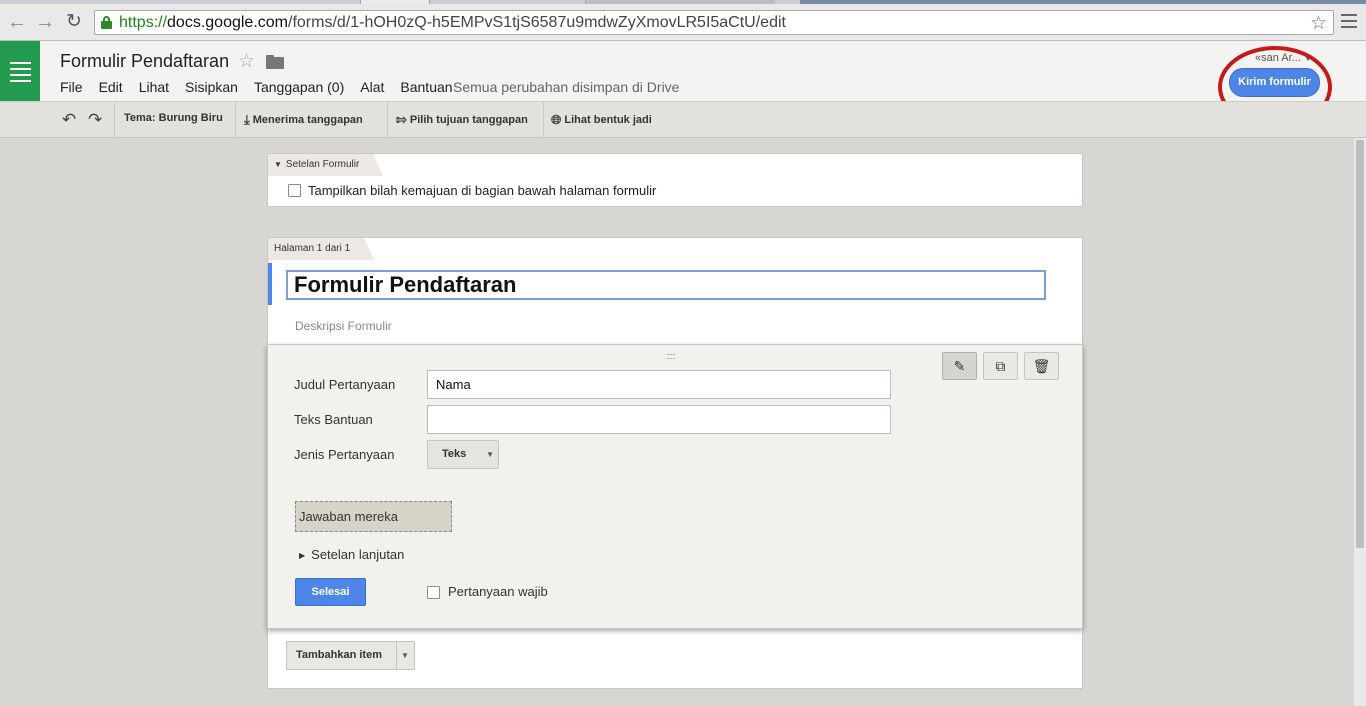 Image resolution: width=1366 pixels, height=706 pixels. I want to click on title-accent-bar, so click(270, 284).